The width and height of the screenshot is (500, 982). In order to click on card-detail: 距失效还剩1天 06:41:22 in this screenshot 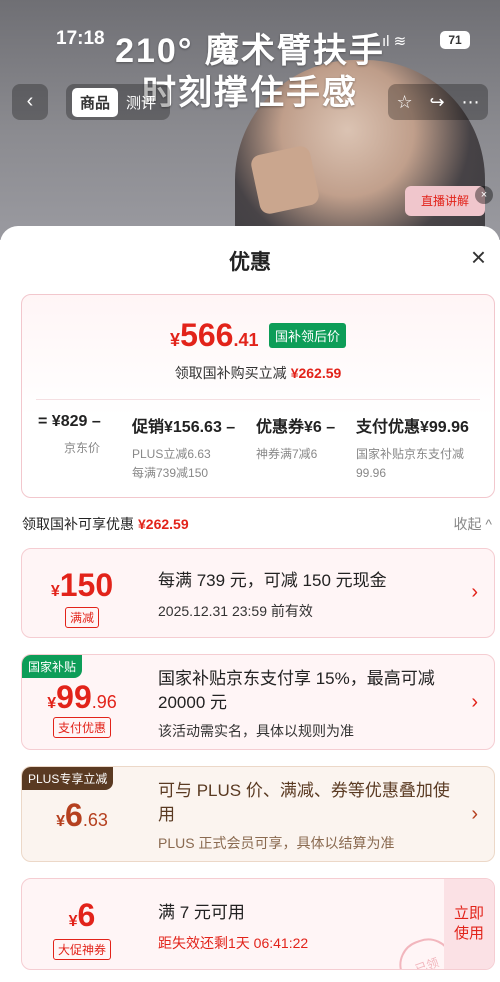, I will do `click(296, 943)`.